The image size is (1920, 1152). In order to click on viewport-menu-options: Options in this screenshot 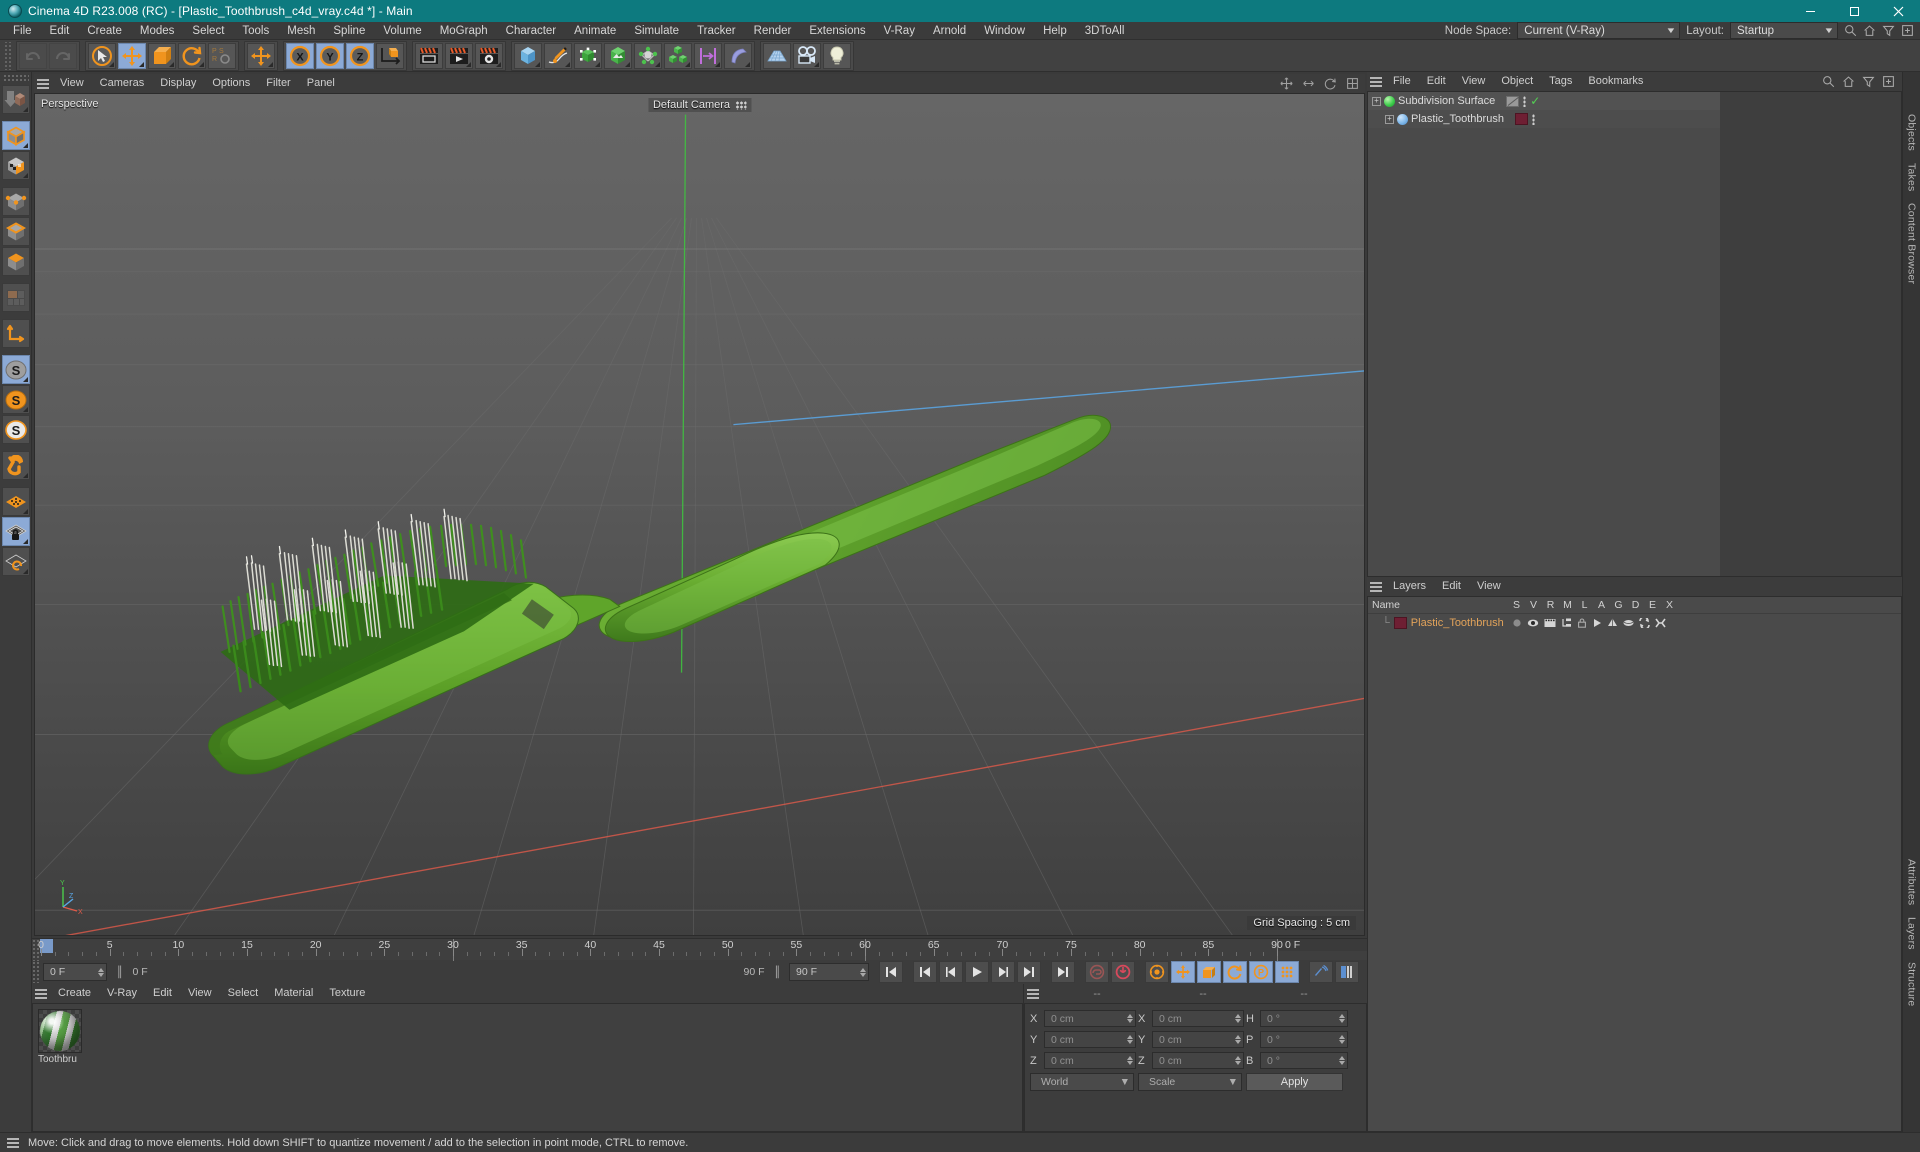, I will do `click(231, 83)`.